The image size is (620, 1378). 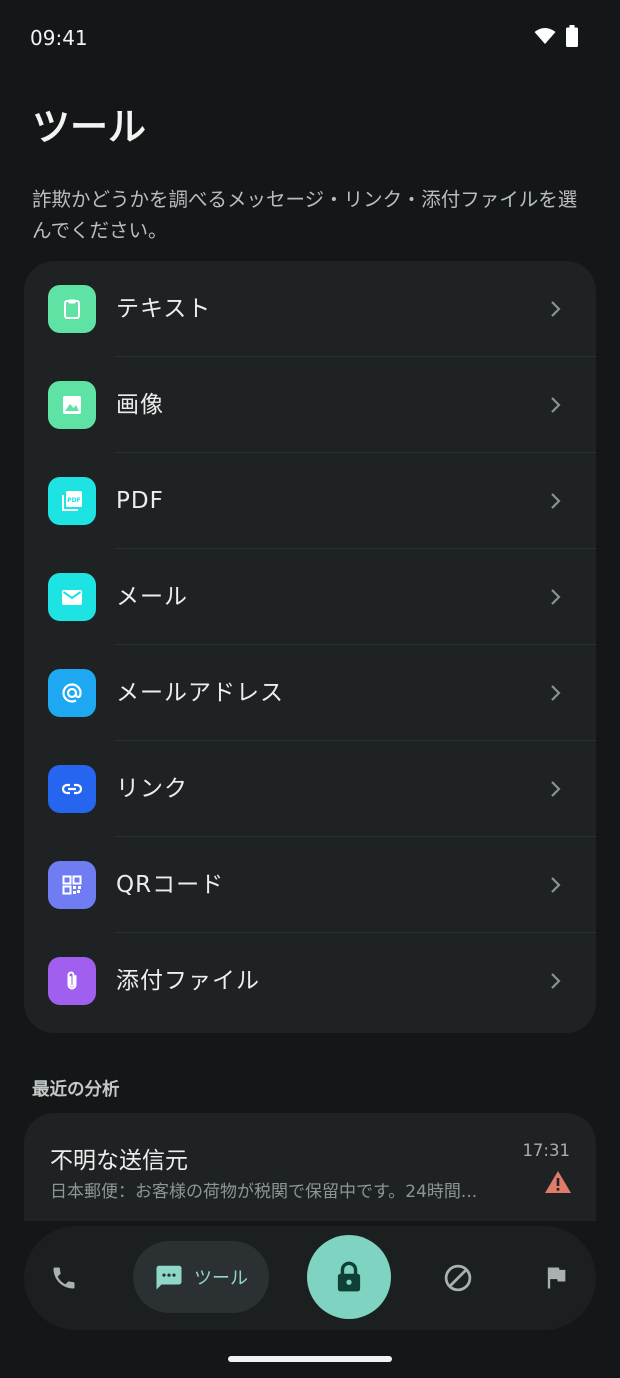 I want to click on qr-code-icon, so click(x=72, y=885).